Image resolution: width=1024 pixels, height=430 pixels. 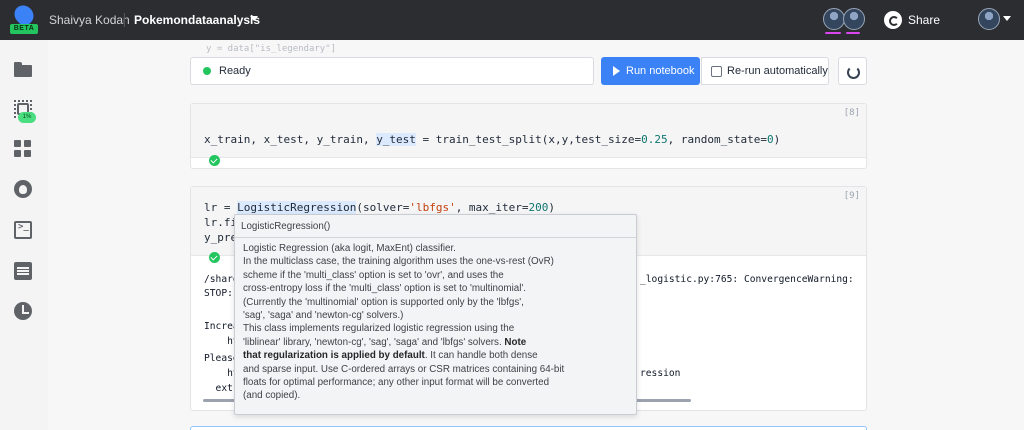 What do you see at coordinates (492, 207) in the screenshot?
I see `code-token: , max_iter=` at bounding box center [492, 207].